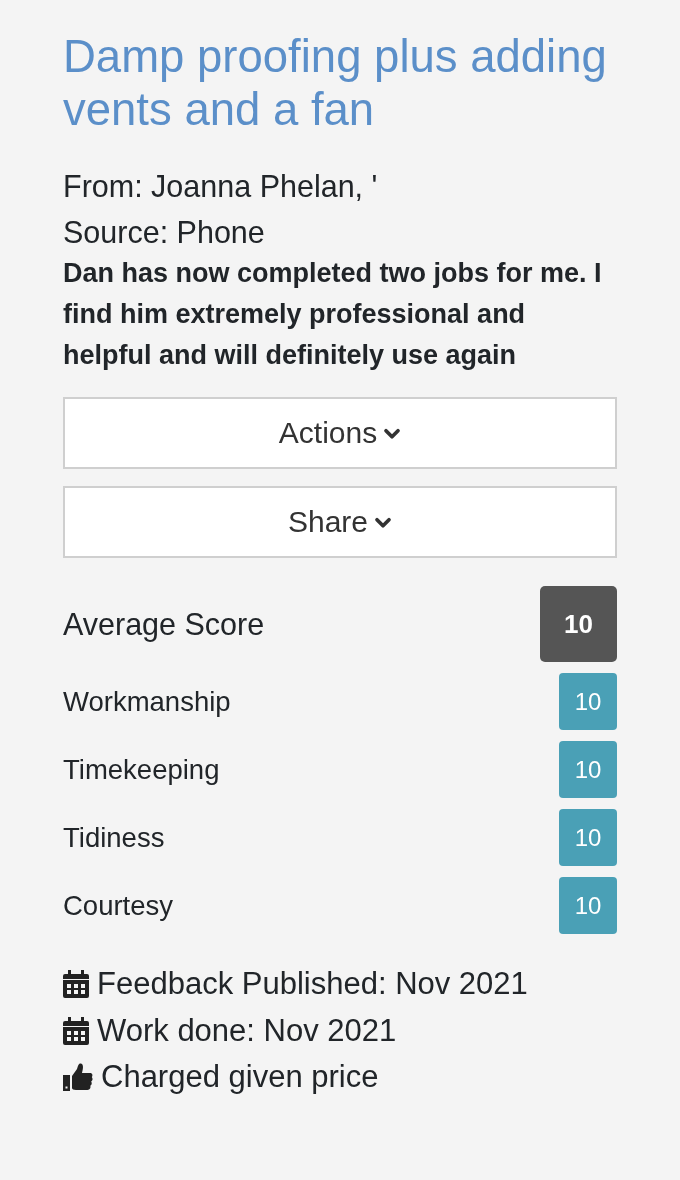  What do you see at coordinates (578, 624) in the screenshot?
I see `average-score-badge: 10` at bounding box center [578, 624].